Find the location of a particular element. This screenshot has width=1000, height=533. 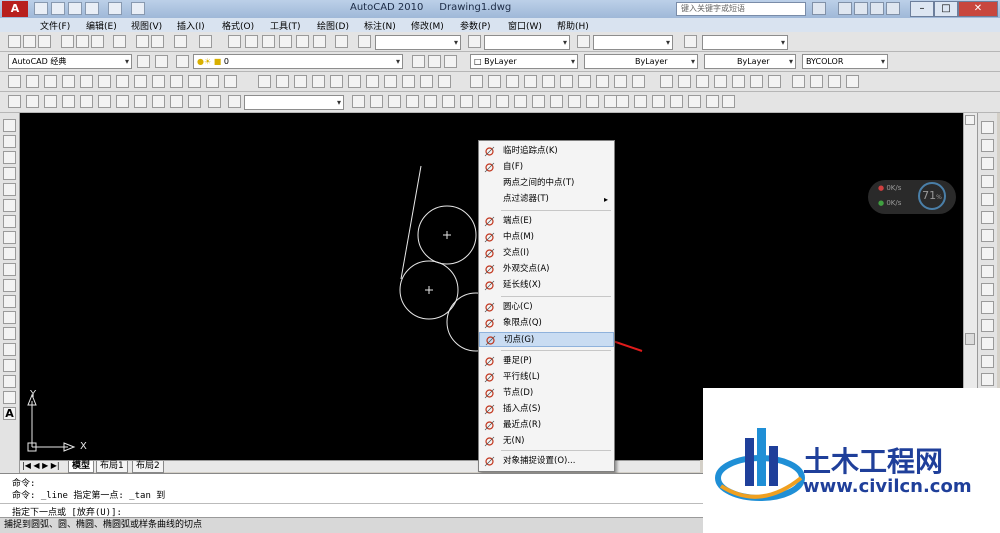

tab-nav-arrows: |◀ ◀ ▶ ▶| is located at coordinates (41, 465).